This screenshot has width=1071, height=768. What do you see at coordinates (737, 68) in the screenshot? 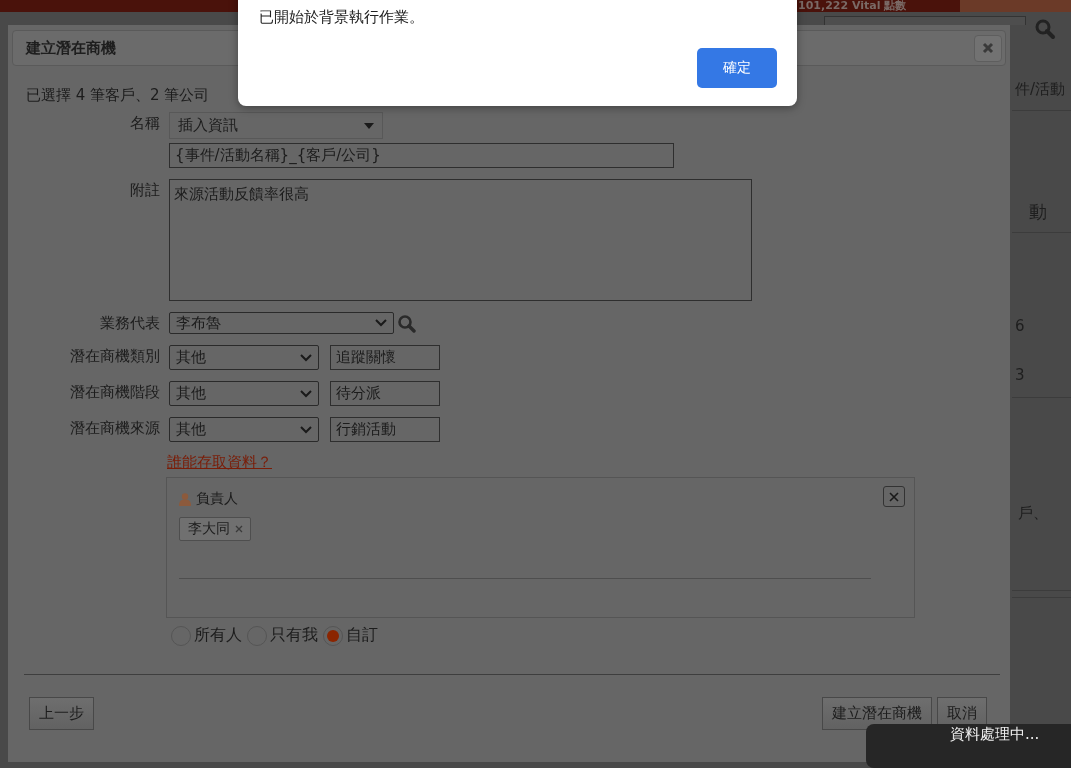
I see `ok-button: 確定` at bounding box center [737, 68].